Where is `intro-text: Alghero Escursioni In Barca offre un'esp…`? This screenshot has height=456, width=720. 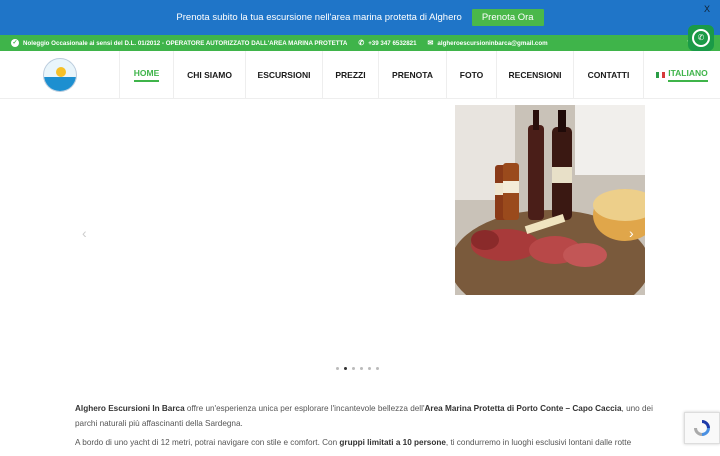
intro-text: Alghero Escursioni In Barca offre un'esp… is located at coordinates (365, 429).